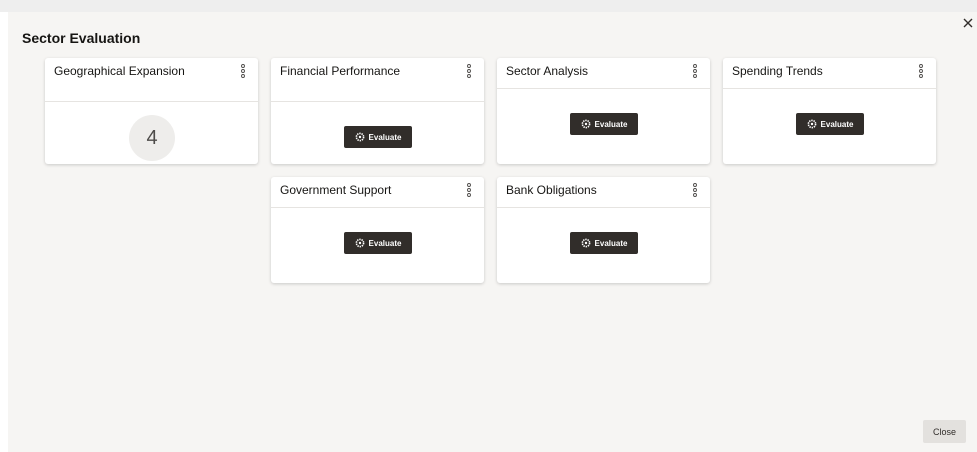 This screenshot has width=977, height=452. Describe the element at coordinates (829, 73) in the screenshot. I see `card-header: Spending Trends` at that location.